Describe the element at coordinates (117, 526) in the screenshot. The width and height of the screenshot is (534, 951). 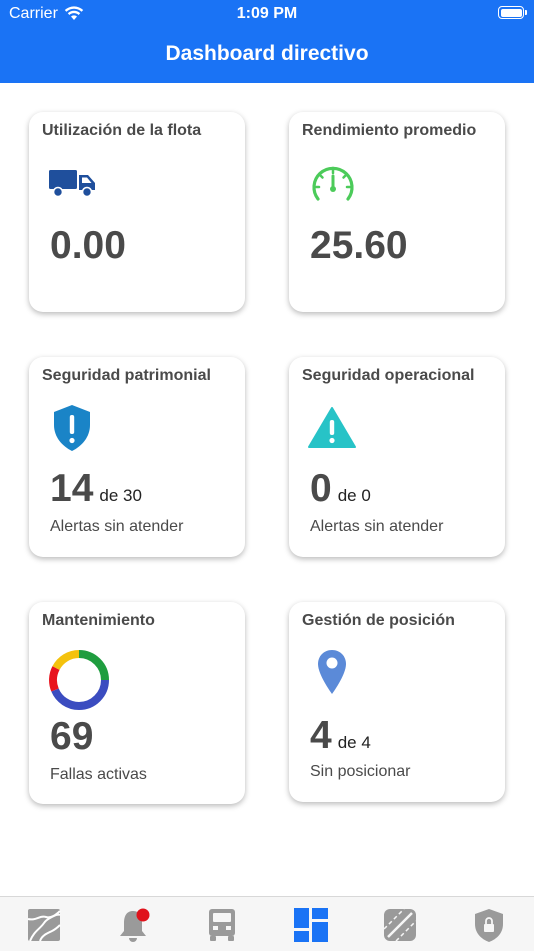
I see `patrimonial-security-caption: Alertas sin atender` at that location.